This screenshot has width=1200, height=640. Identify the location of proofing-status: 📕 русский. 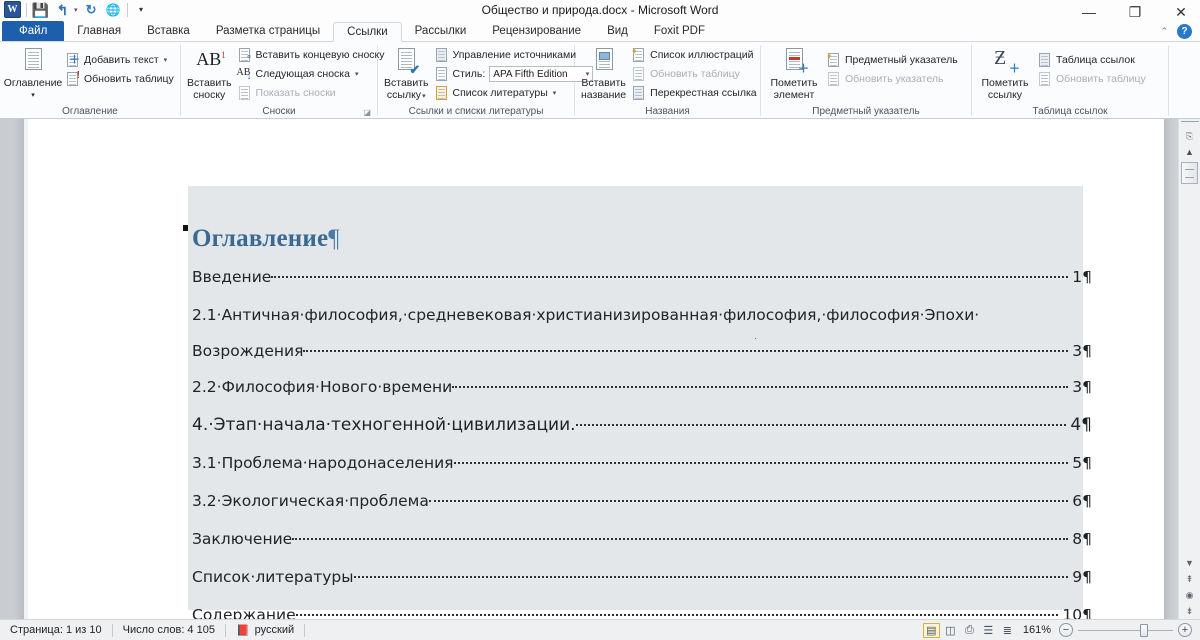
(265, 630).